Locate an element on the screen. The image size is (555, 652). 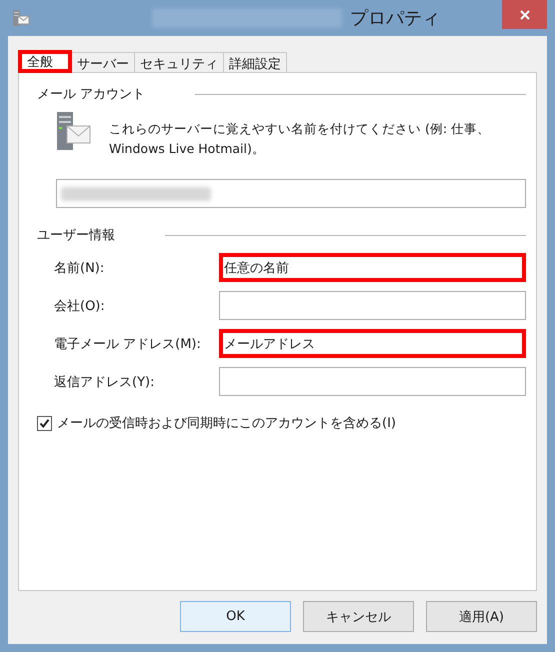
tab: サーバー is located at coordinates (103, 62).